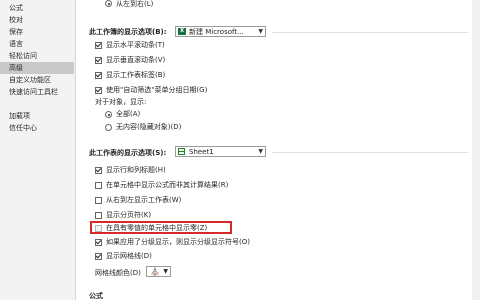 Image resolution: width=480 pixels, height=301 pixels. I want to click on show-page-breaks-checkbox, so click(98, 215).